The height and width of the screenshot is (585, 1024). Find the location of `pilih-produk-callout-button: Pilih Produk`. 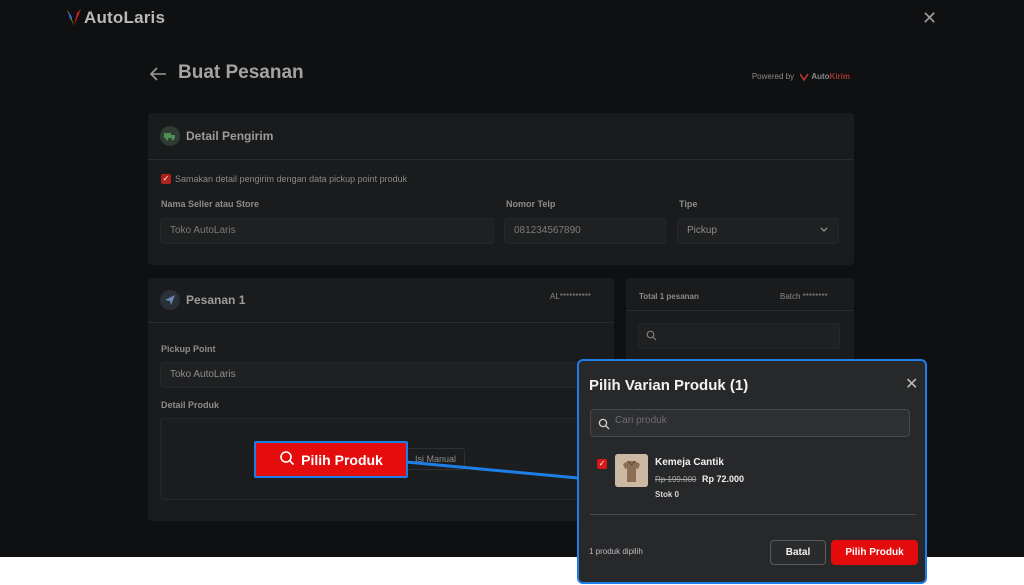

pilih-produk-callout-button: Pilih Produk is located at coordinates (331, 459).